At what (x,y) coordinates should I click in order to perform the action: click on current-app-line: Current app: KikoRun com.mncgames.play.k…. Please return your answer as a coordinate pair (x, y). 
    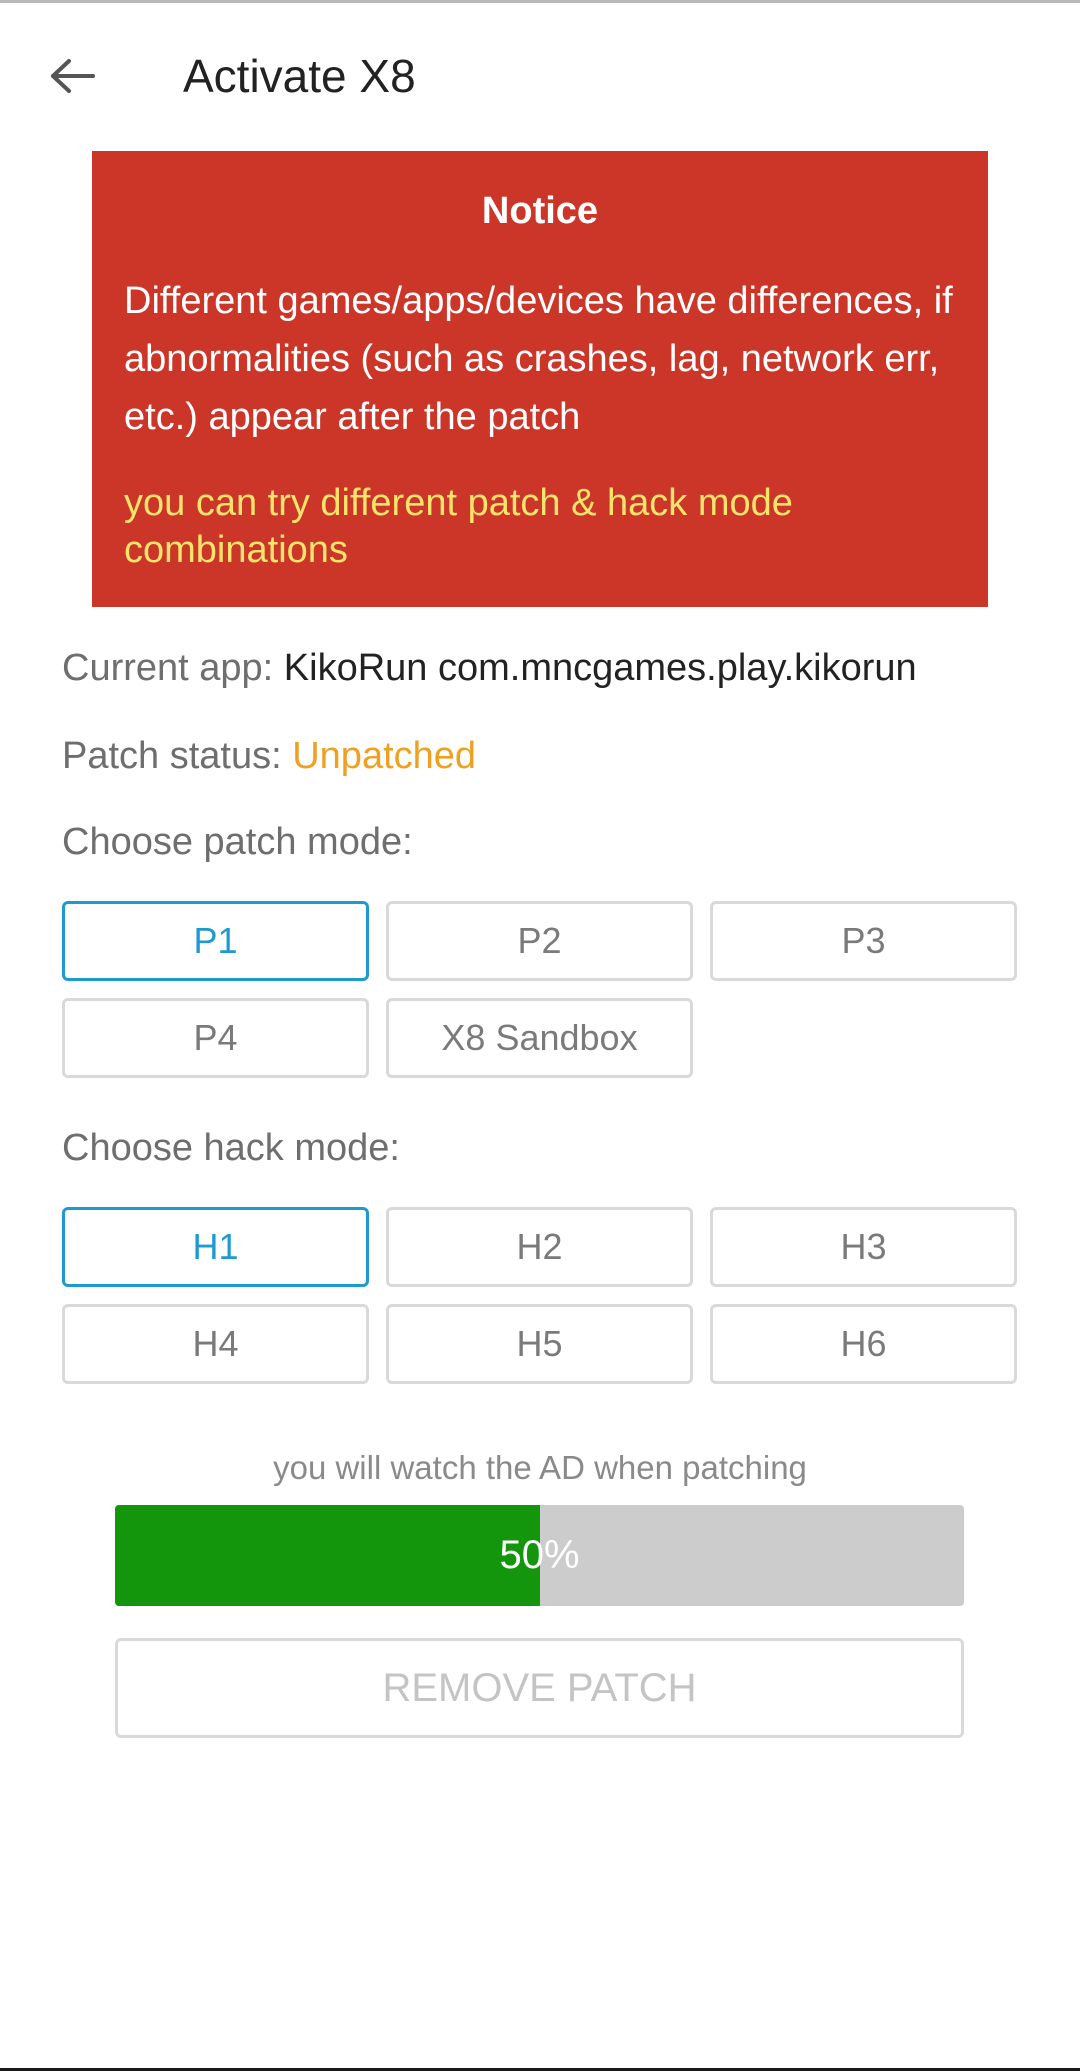
    Looking at the image, I should click on (489, 668).